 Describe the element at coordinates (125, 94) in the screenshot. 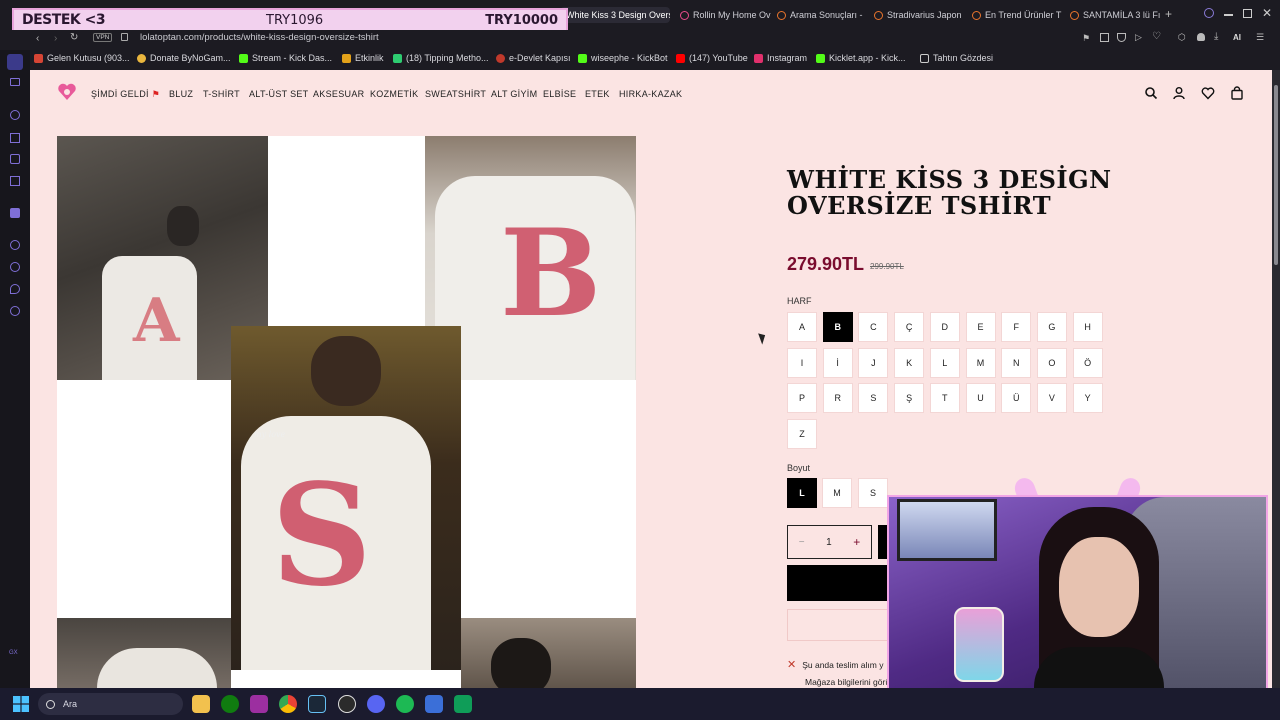

I see `nav-simdi-geldi: ŞİMDİ GELDİ ⚑` at that location.